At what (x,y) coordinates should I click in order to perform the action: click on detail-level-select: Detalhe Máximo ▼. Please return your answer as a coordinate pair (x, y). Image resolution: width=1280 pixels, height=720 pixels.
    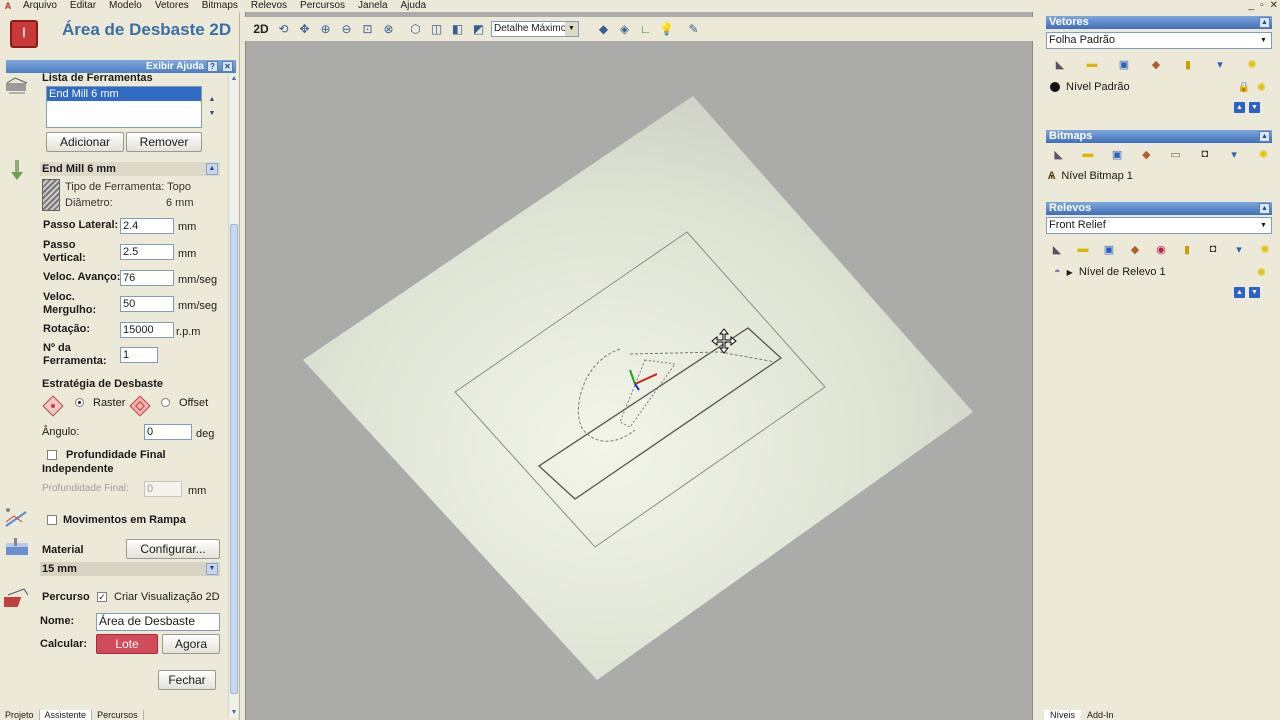
    Looking at the image, I should click on (535, 29).